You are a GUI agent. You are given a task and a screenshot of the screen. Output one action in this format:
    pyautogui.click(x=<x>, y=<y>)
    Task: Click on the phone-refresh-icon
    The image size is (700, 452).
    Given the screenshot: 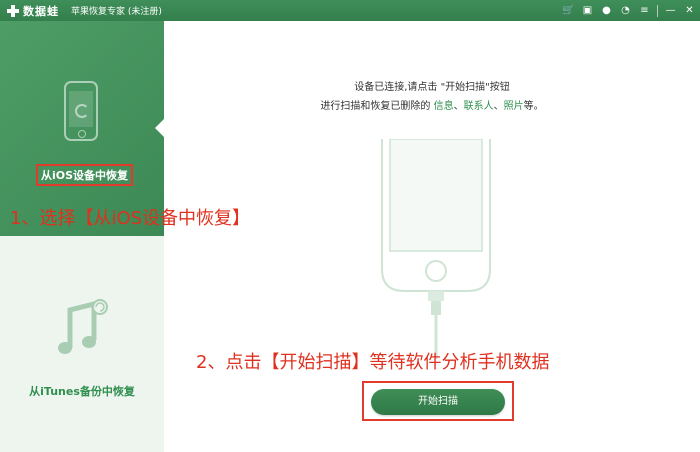 What is the action you would take?
    pyautogui.click(x=81, y=111)
    